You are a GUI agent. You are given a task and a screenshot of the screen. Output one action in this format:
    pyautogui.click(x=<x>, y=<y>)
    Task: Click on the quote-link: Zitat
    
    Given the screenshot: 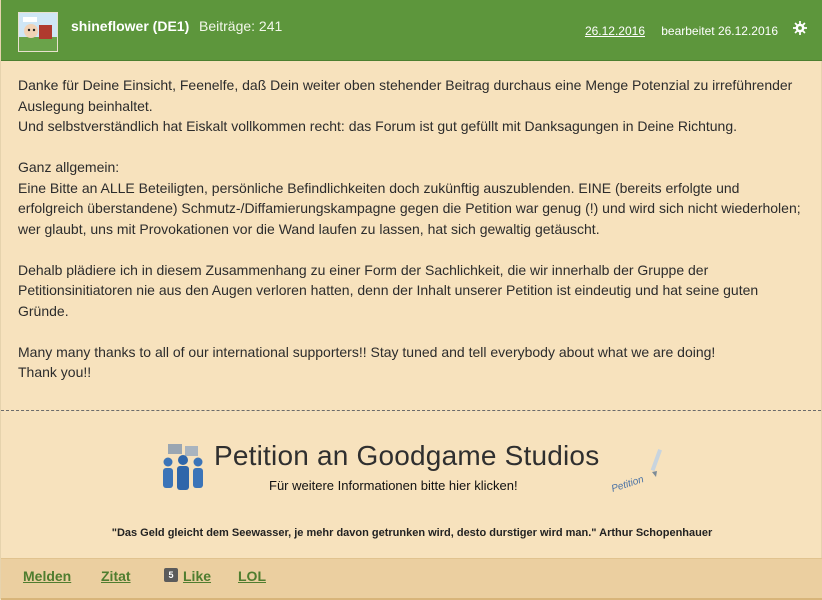 What is the action you would take?
    pyautogui.click(x=116, y=576)
    